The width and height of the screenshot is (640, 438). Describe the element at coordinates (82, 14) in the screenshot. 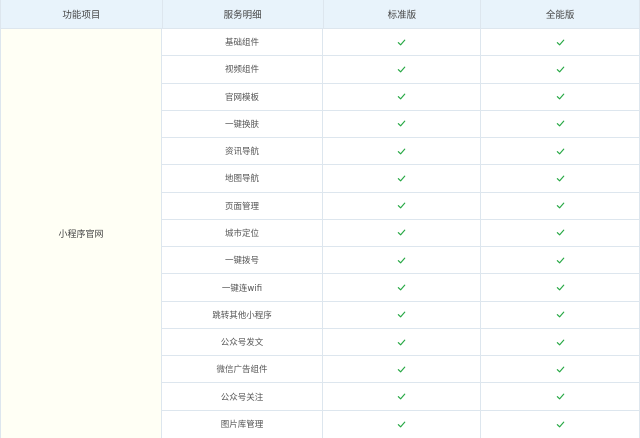

I see `header-feature: 功能项目` at that location.